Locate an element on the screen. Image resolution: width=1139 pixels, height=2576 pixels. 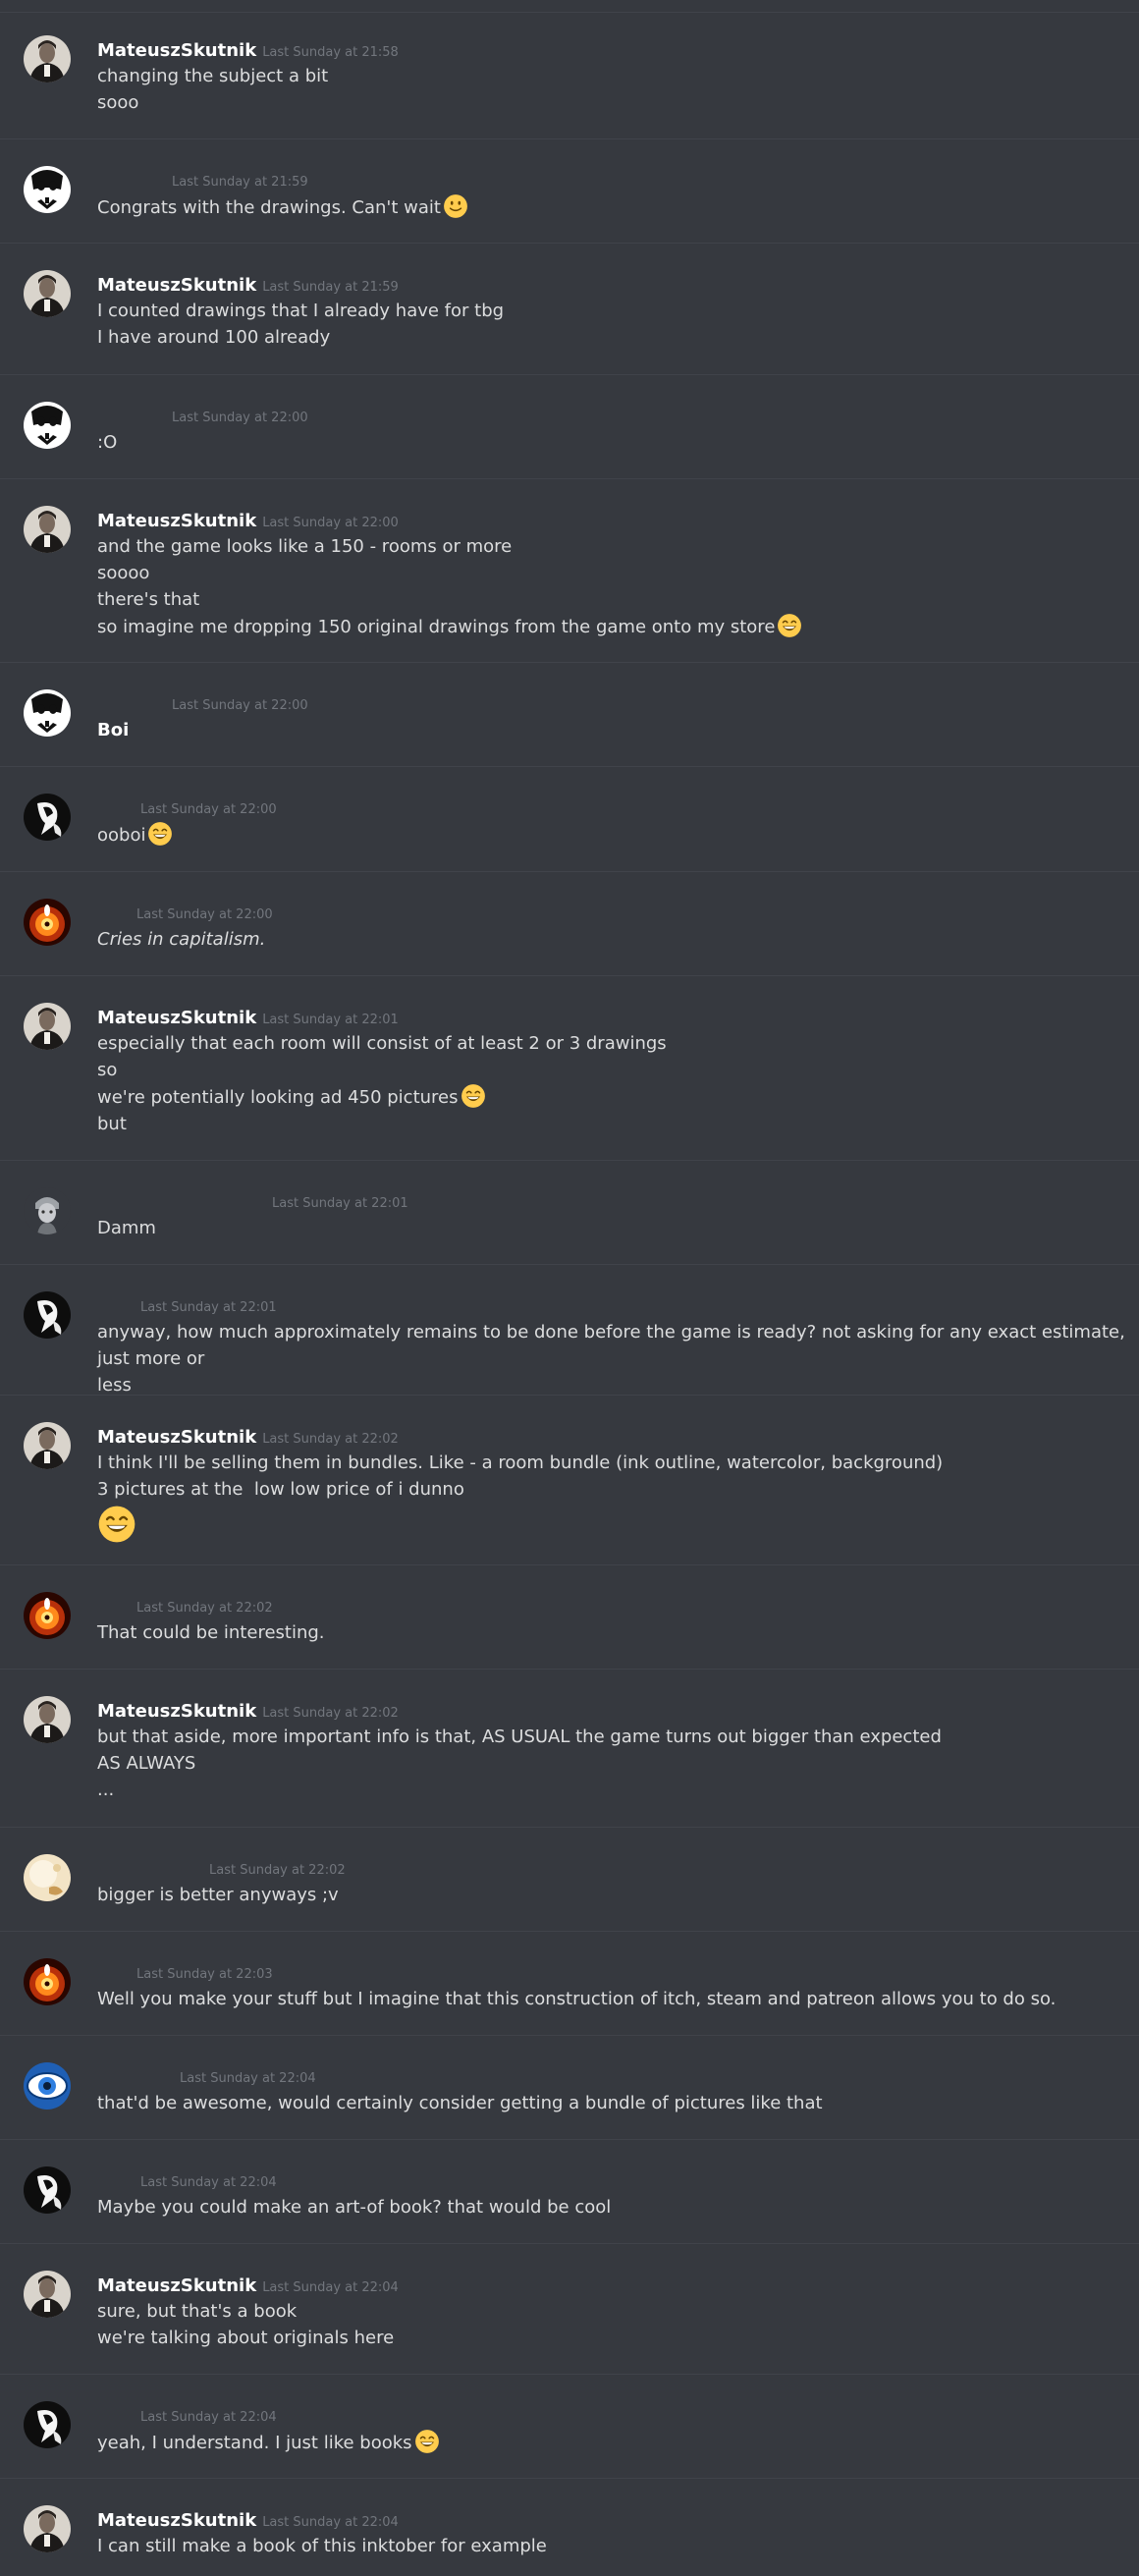
message-header: Last Sunday at 22:00 is located at coordinates (202, 418).